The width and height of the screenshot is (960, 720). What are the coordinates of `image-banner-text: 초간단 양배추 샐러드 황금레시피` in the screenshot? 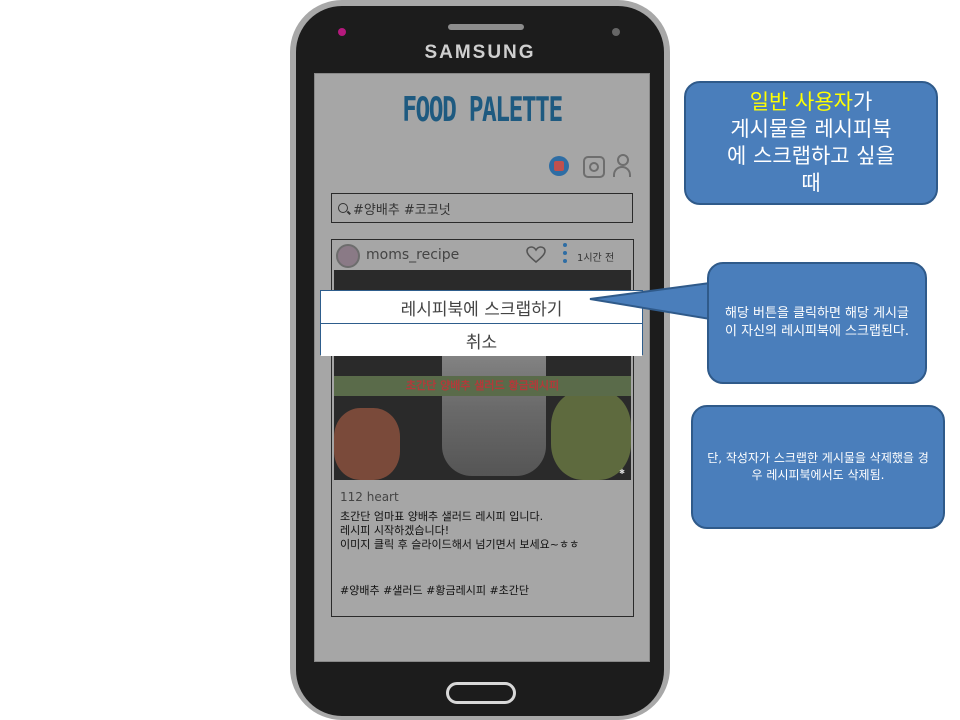 It's located at (482, 386).